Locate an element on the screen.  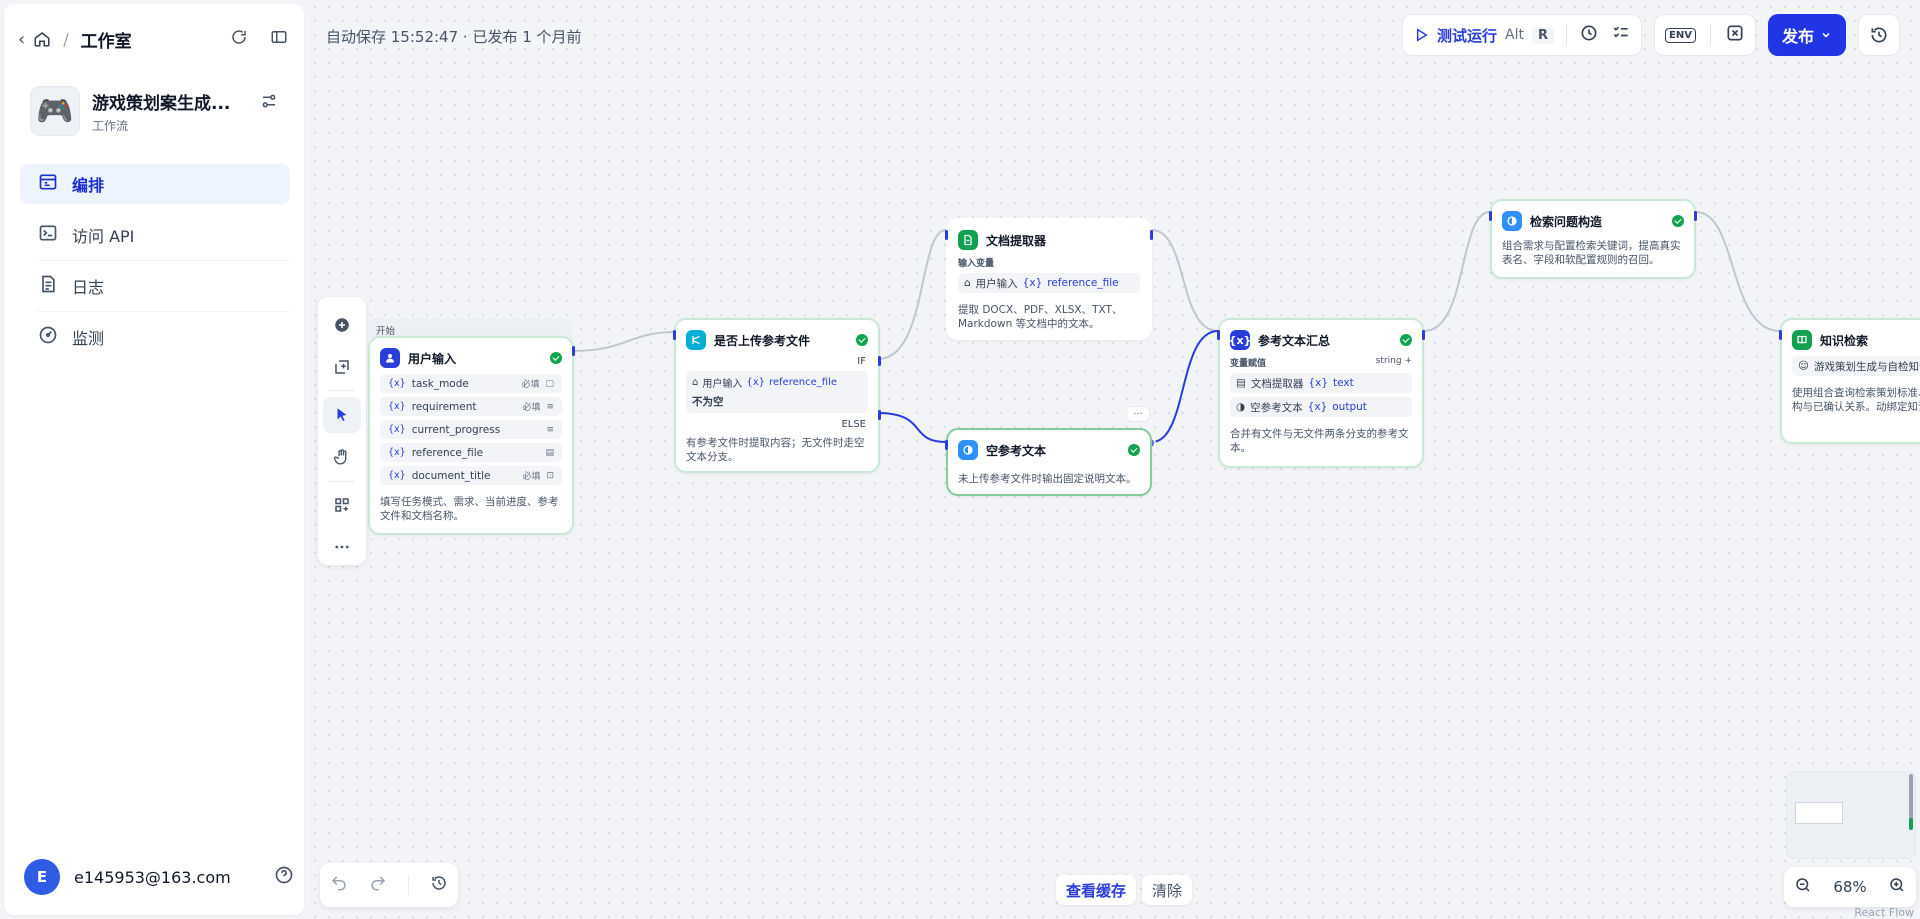
else-handle is located at coordinates (879, 415).